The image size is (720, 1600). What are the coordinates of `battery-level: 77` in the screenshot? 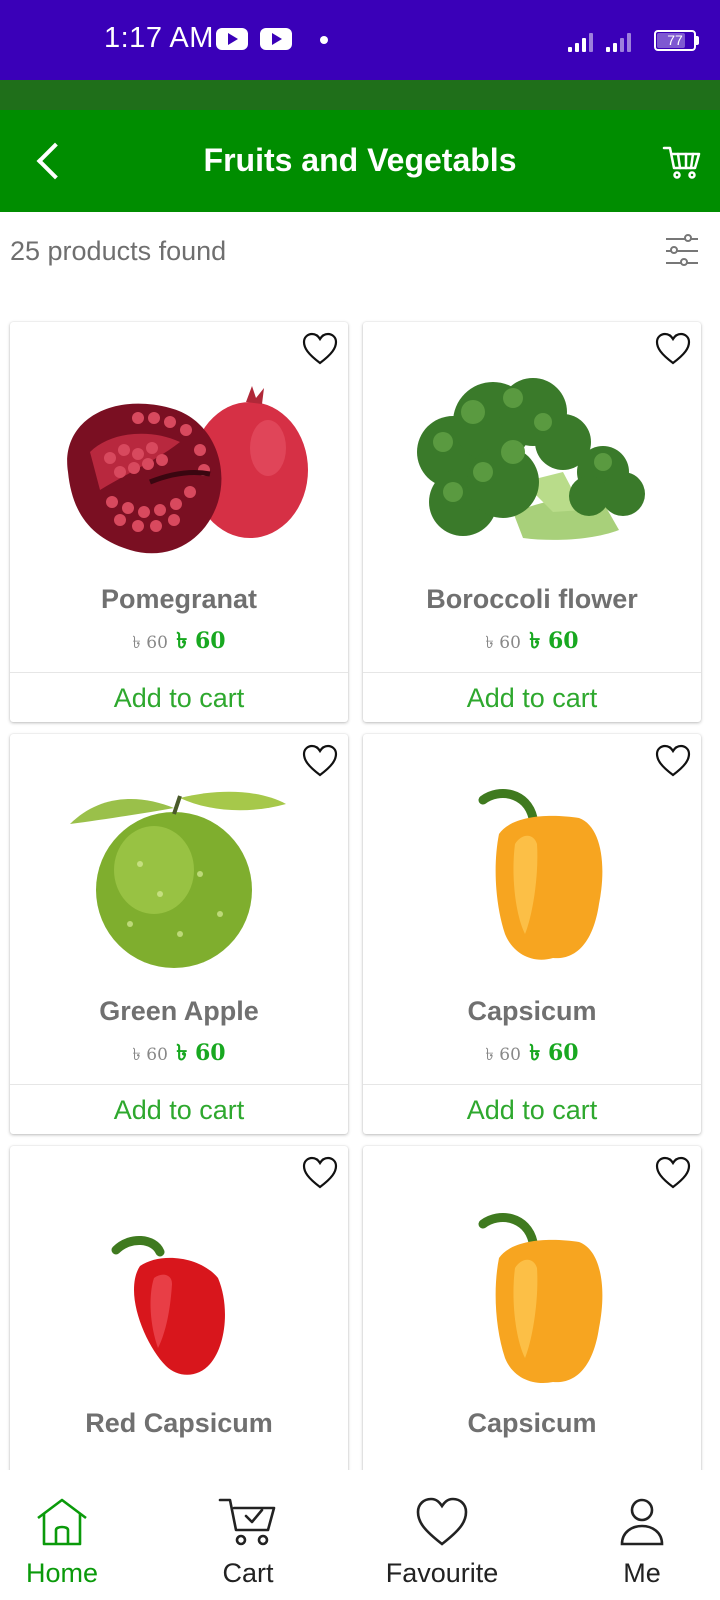 It's located at (675, 40).